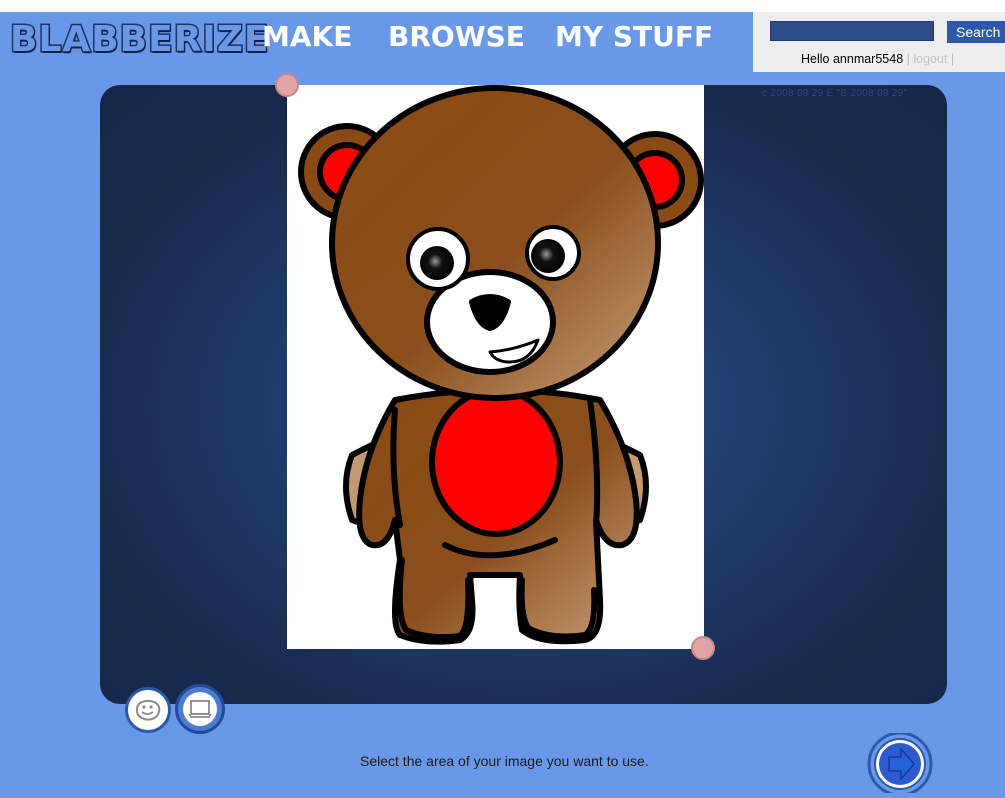 This screenshot has width=1005, height=798. I want to click on greeting: Hello annmar5548 | logout |, so click(877, 59).